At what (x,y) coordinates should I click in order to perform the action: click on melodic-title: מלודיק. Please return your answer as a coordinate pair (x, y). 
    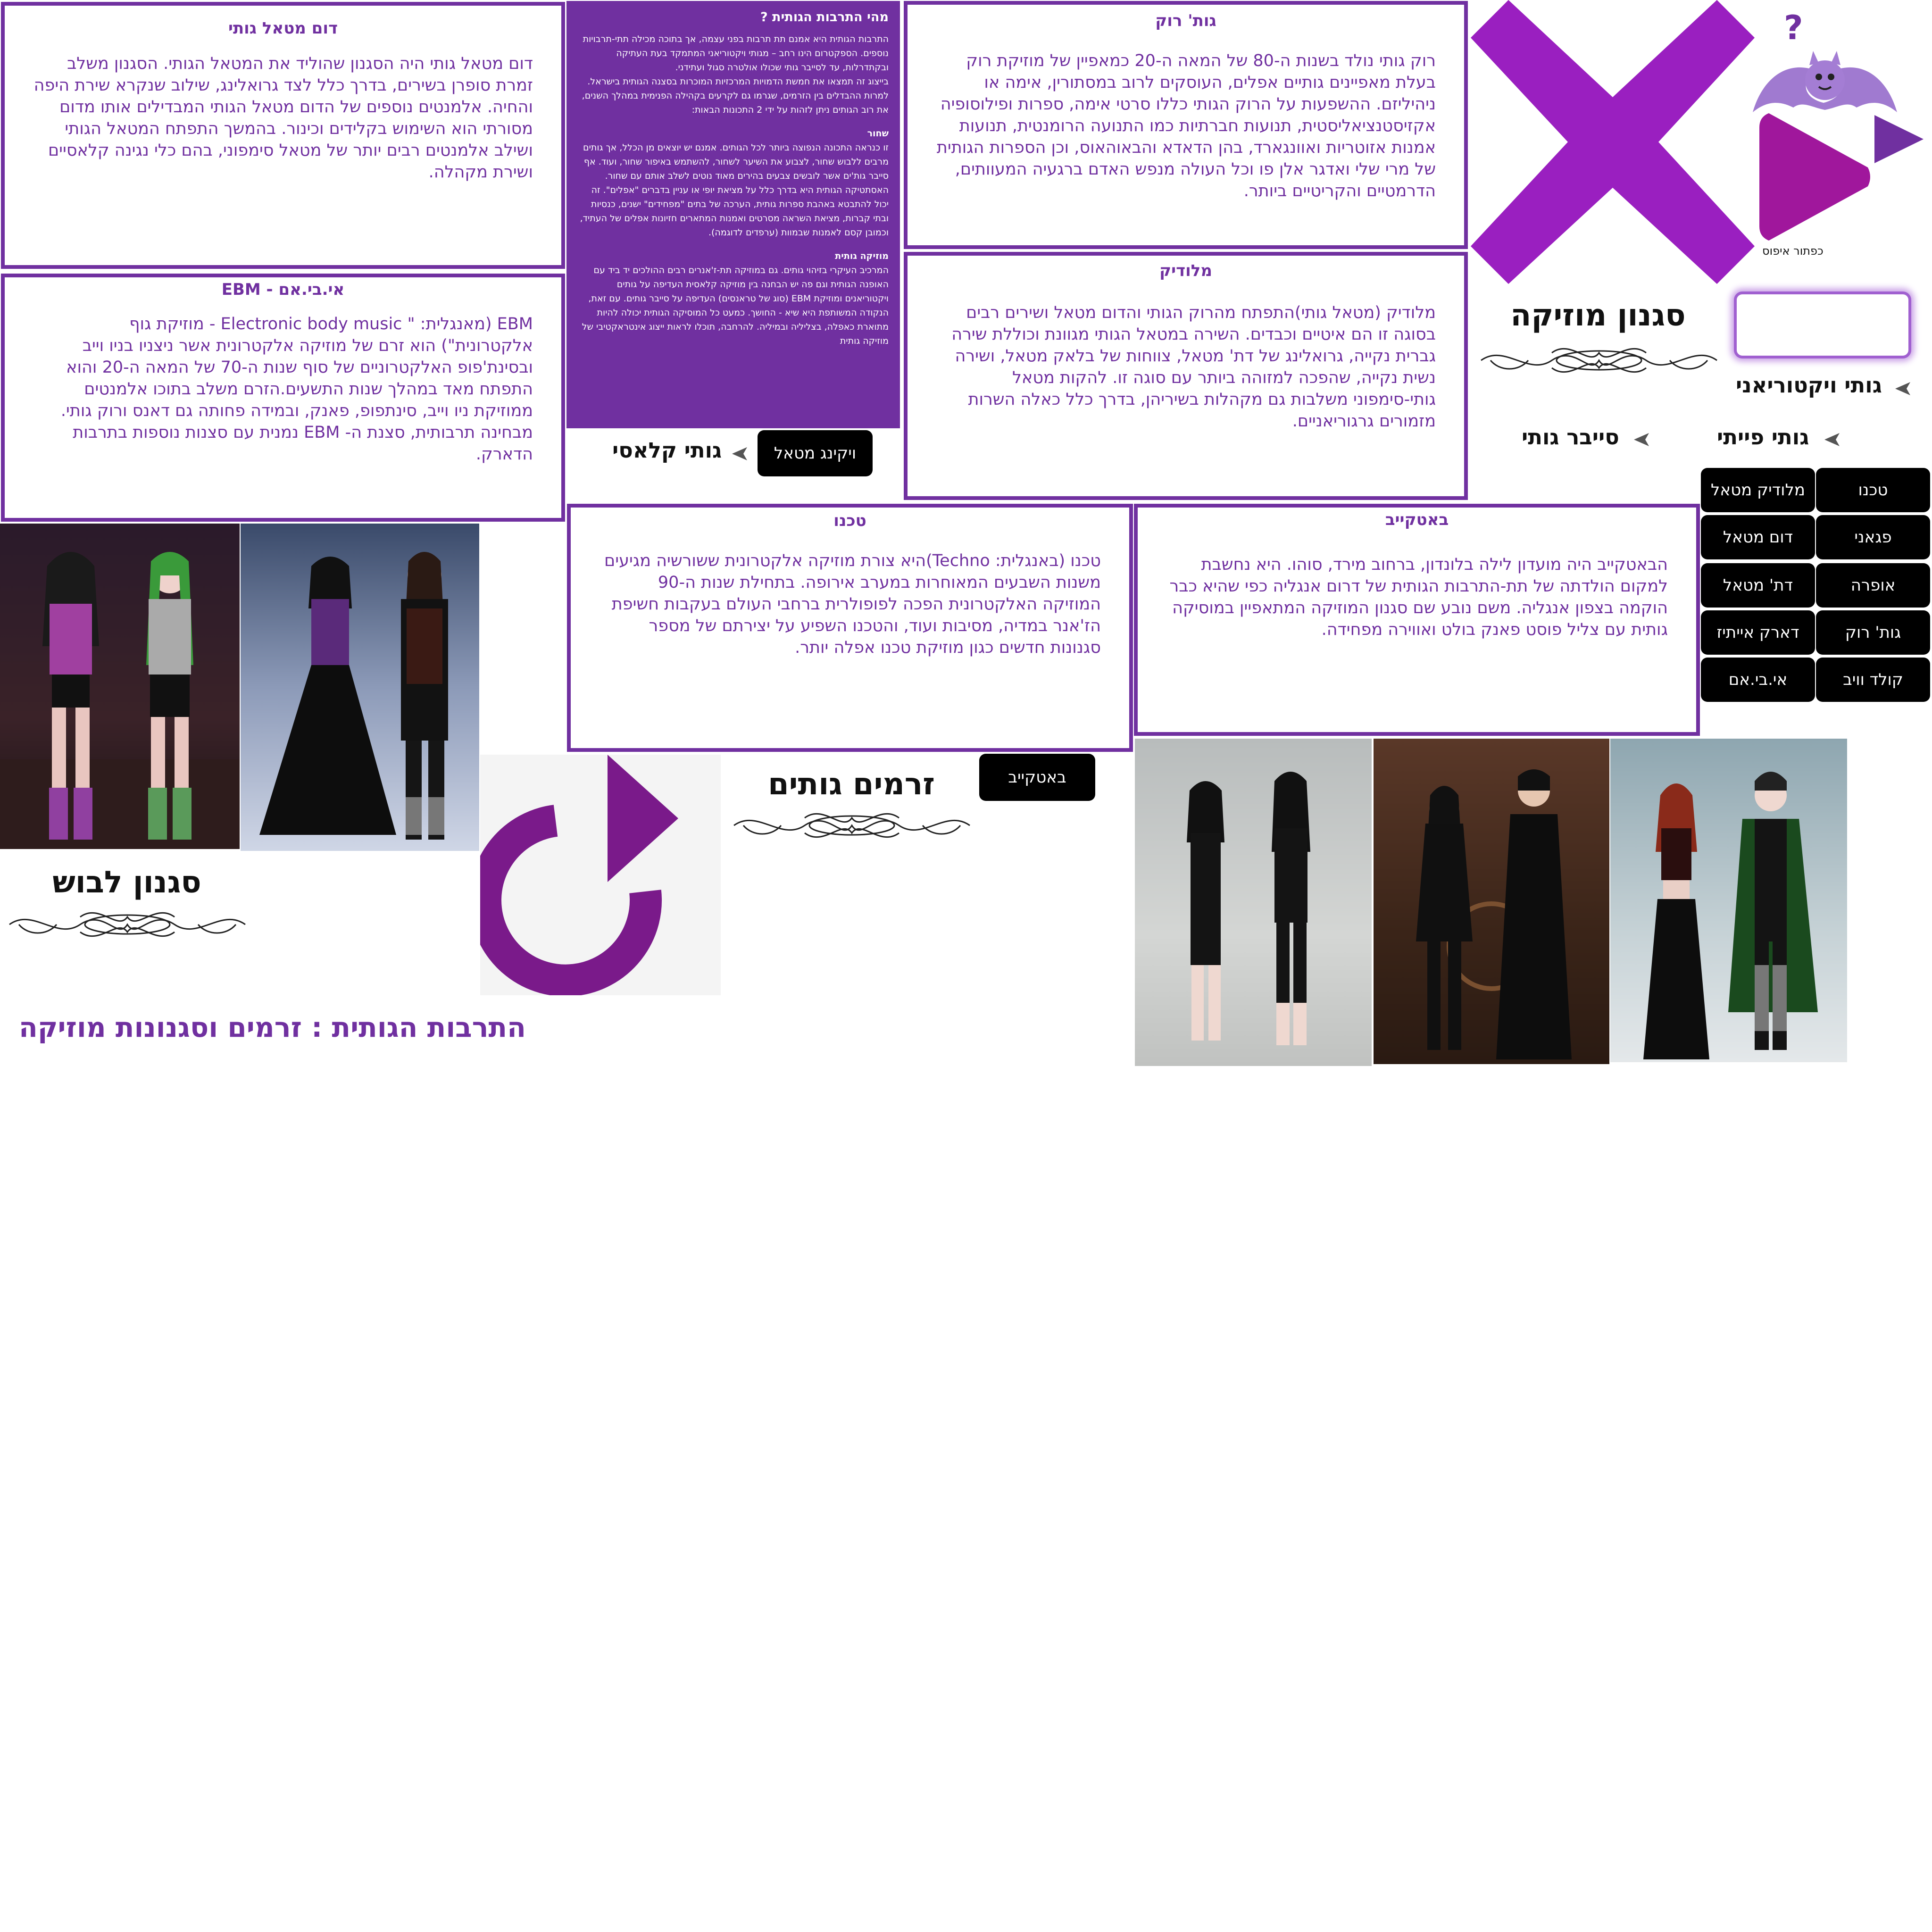
    Looking at the image, I should click on (1185, 271).